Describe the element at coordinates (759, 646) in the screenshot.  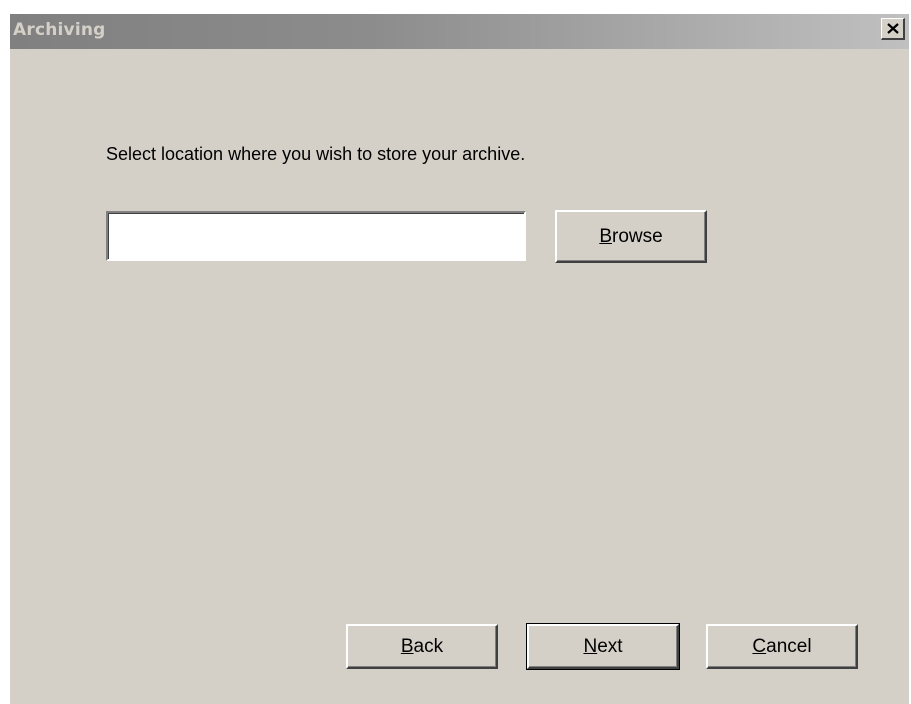
I see `cancel-accel: C` at that location.